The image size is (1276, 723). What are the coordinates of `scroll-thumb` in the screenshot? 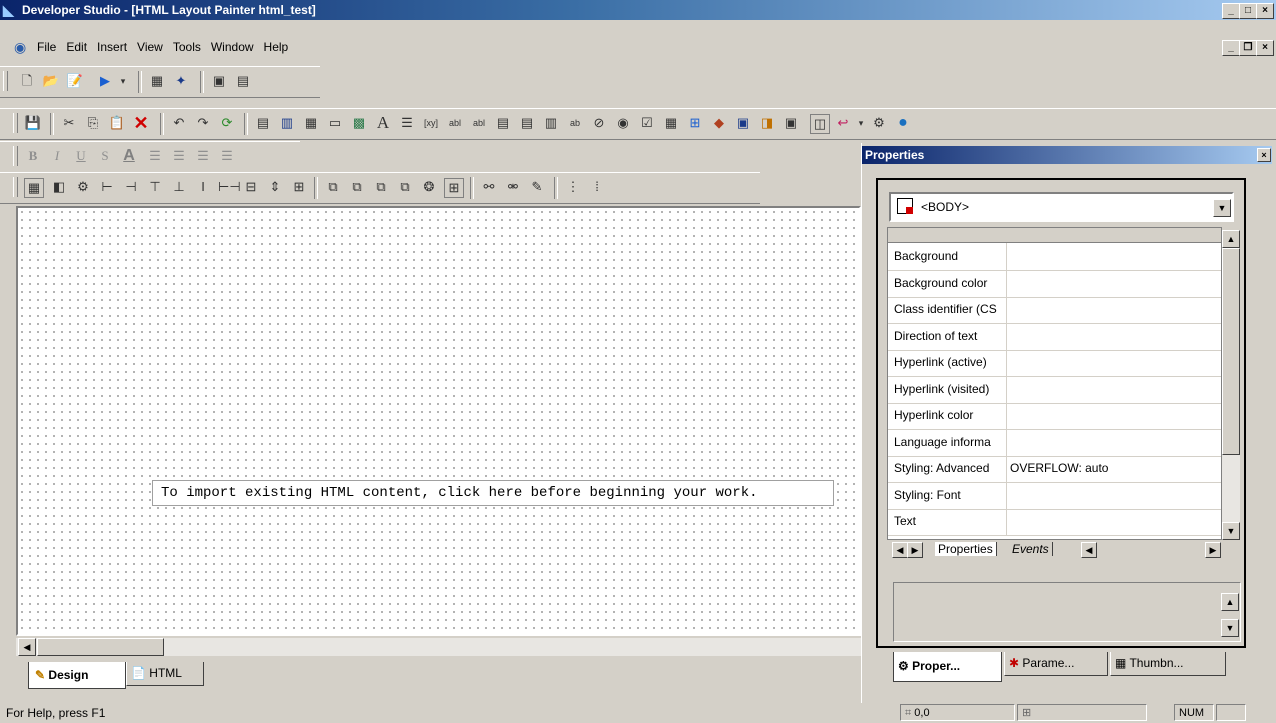 It's located at (100, 647).